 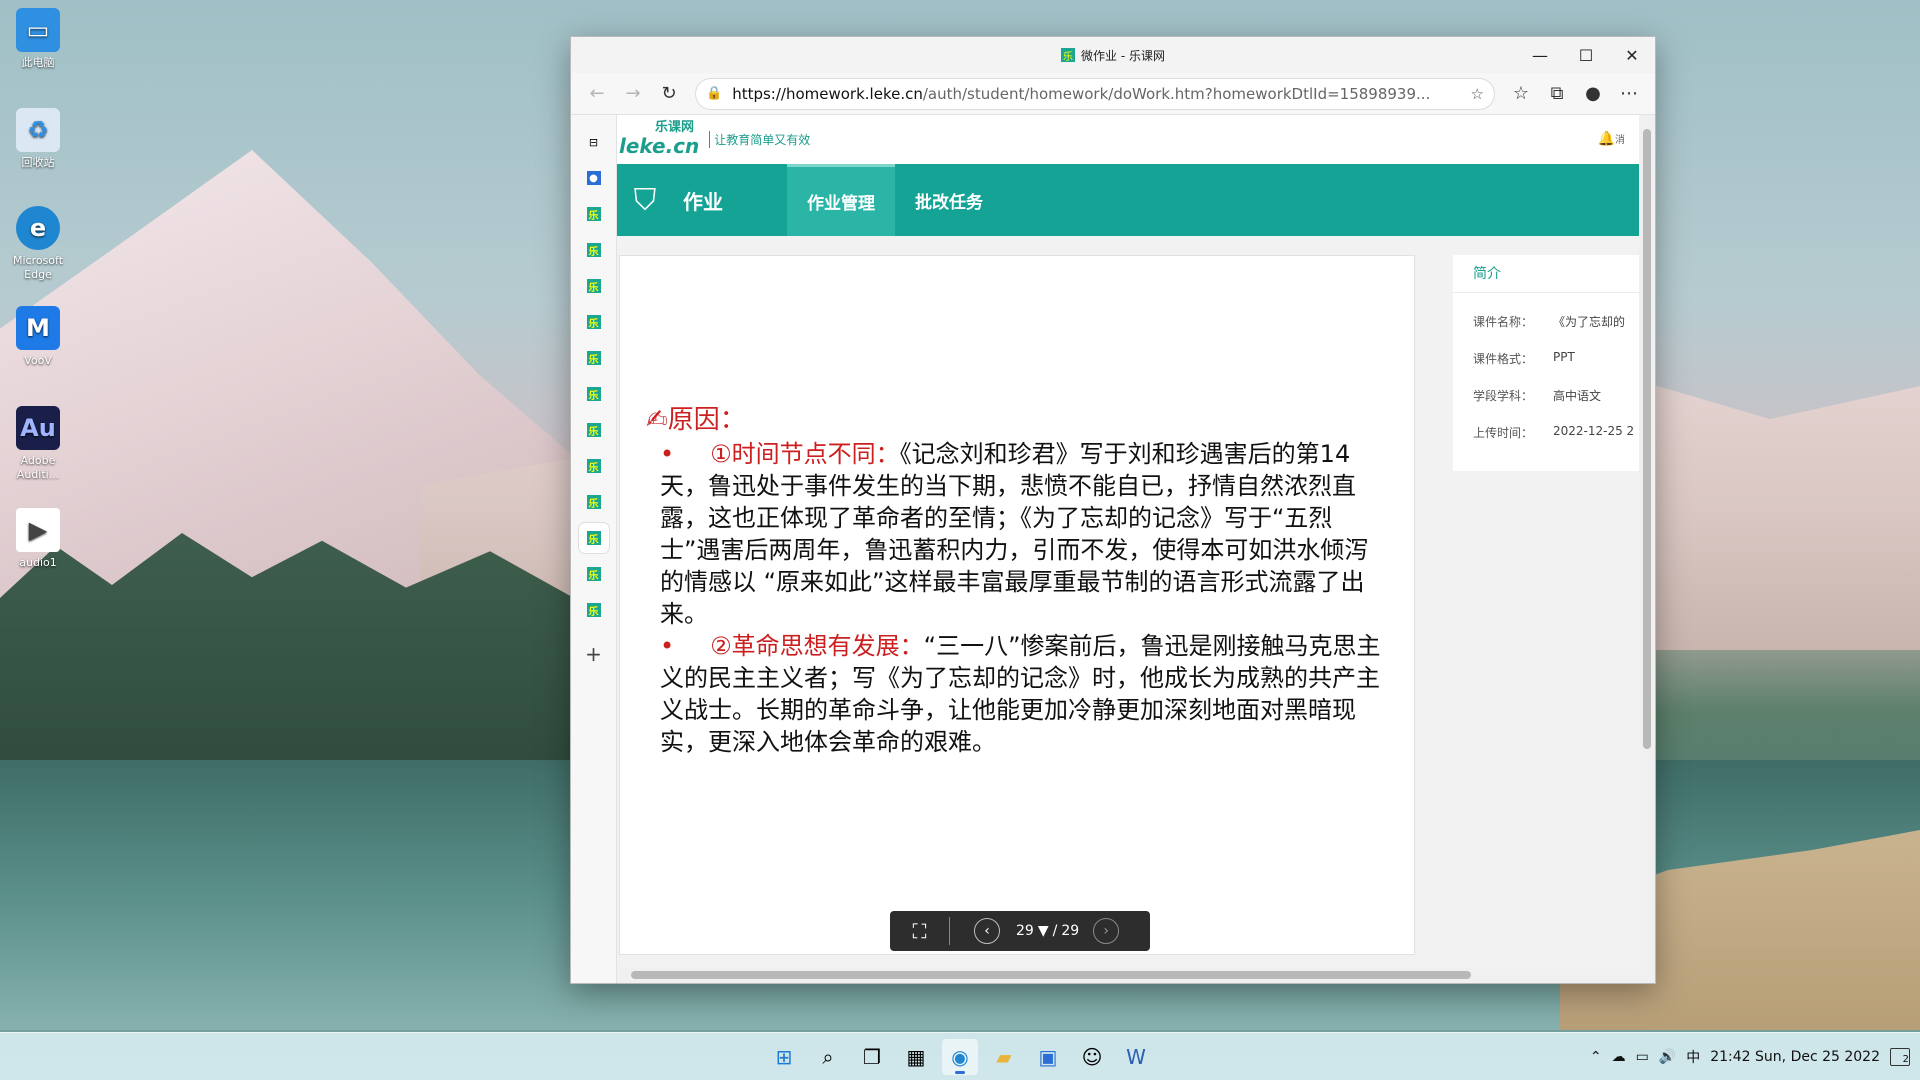 I want to click on desktop-icon-recycle-bin: ♻ 回收站, so click(x=38, y=139).